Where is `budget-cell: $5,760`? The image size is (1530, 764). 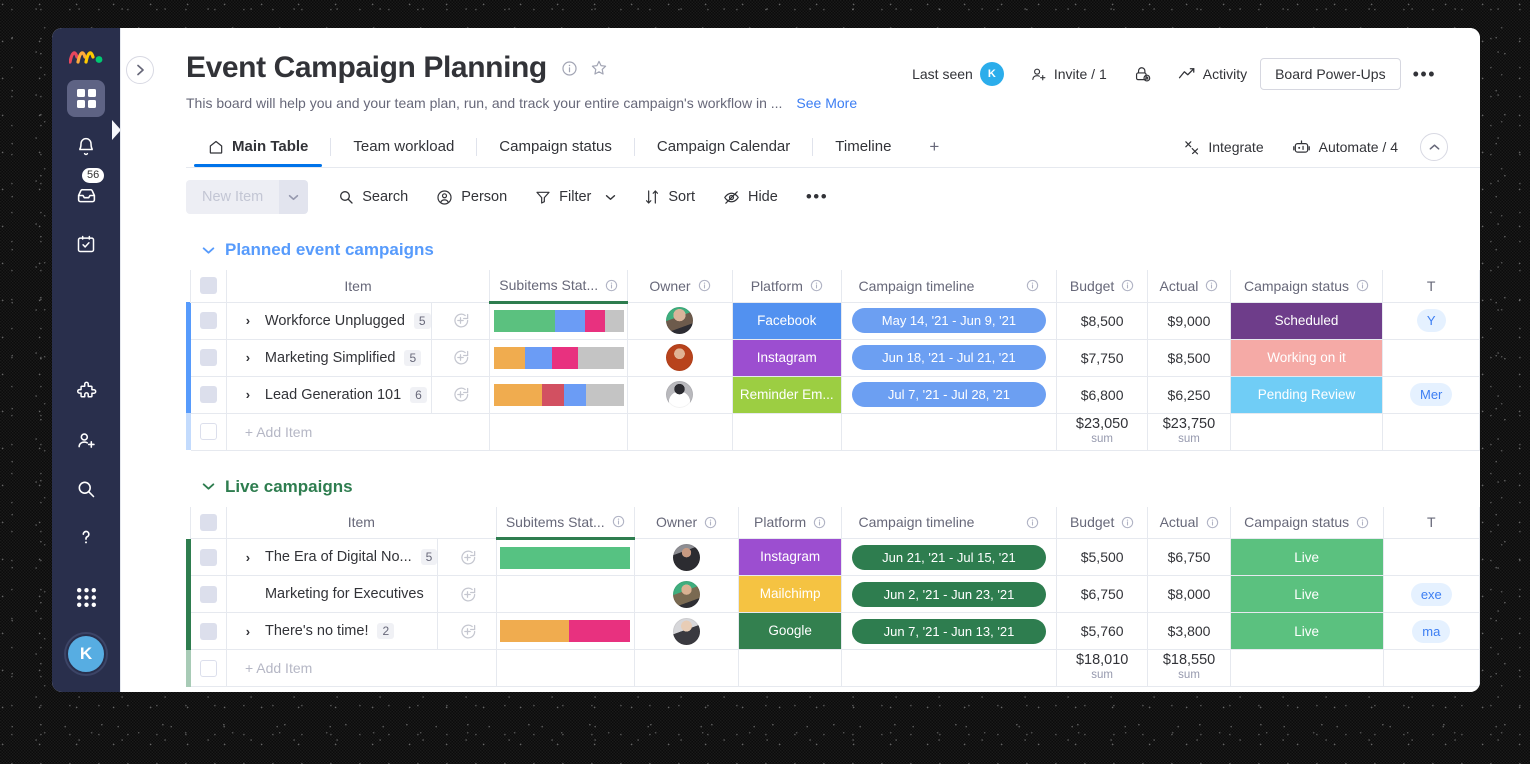
budget-cell: $5,760 is located at coordinates (1102, 631).